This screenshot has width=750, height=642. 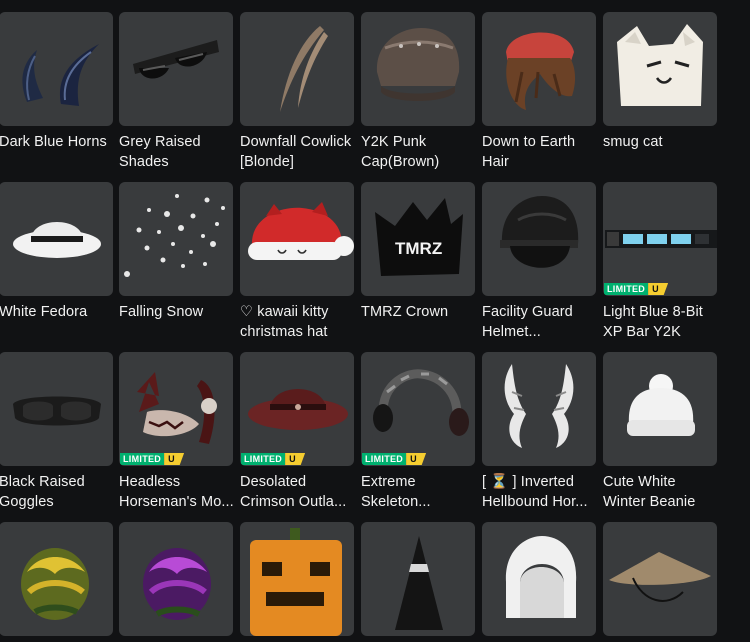 I want to click on smug-cat-hat-icon, so click(x=660, y=65).